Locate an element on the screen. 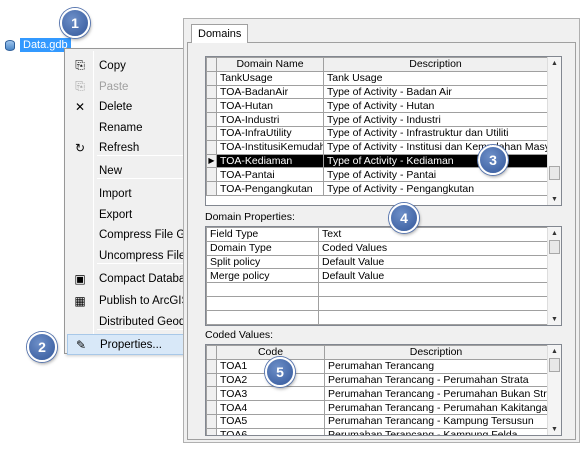 This screenshot has height=449, width=588. menu-item-publish-to-arcgis: ▦ Publish to ArcGIS is located at coordinates (126, 300).